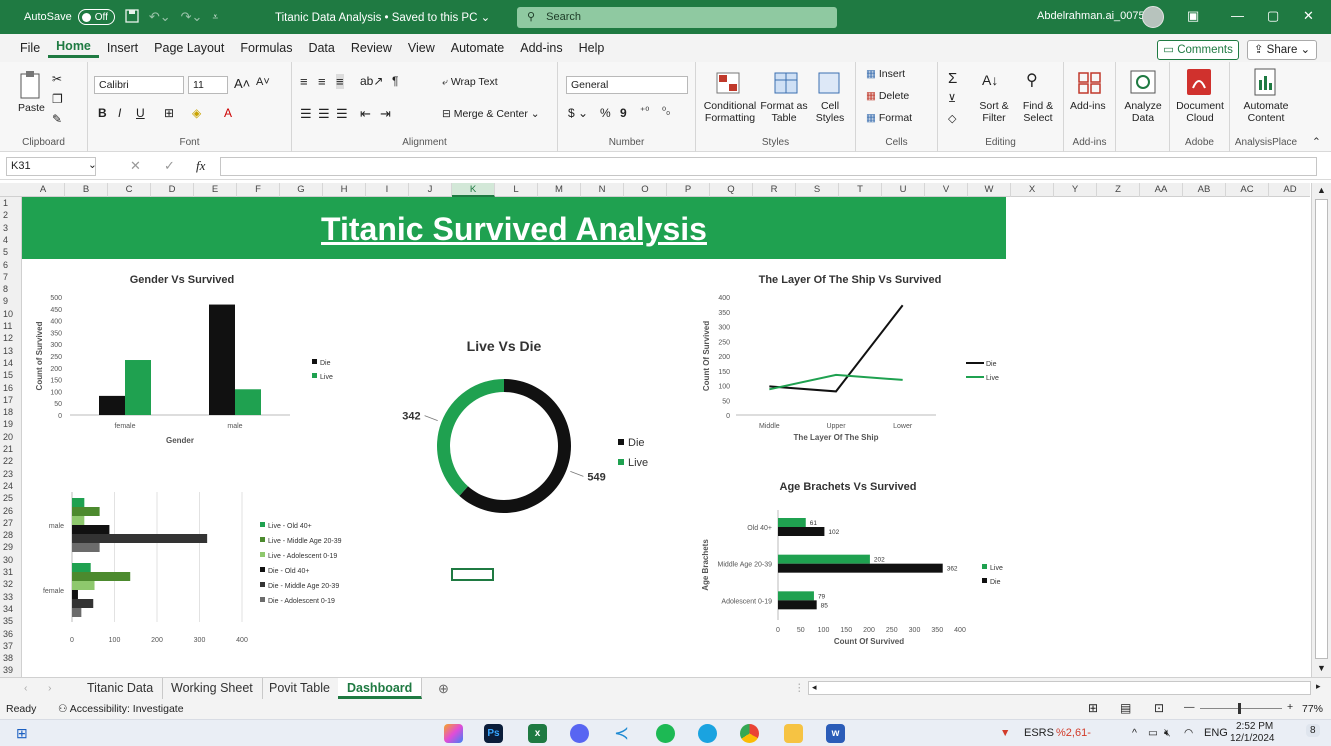 This screenshot has height=746, width=1331. Describe the element at coordinates (340, 81) in the screenshot. I see `align-bottom-icon: ≡` at that location.